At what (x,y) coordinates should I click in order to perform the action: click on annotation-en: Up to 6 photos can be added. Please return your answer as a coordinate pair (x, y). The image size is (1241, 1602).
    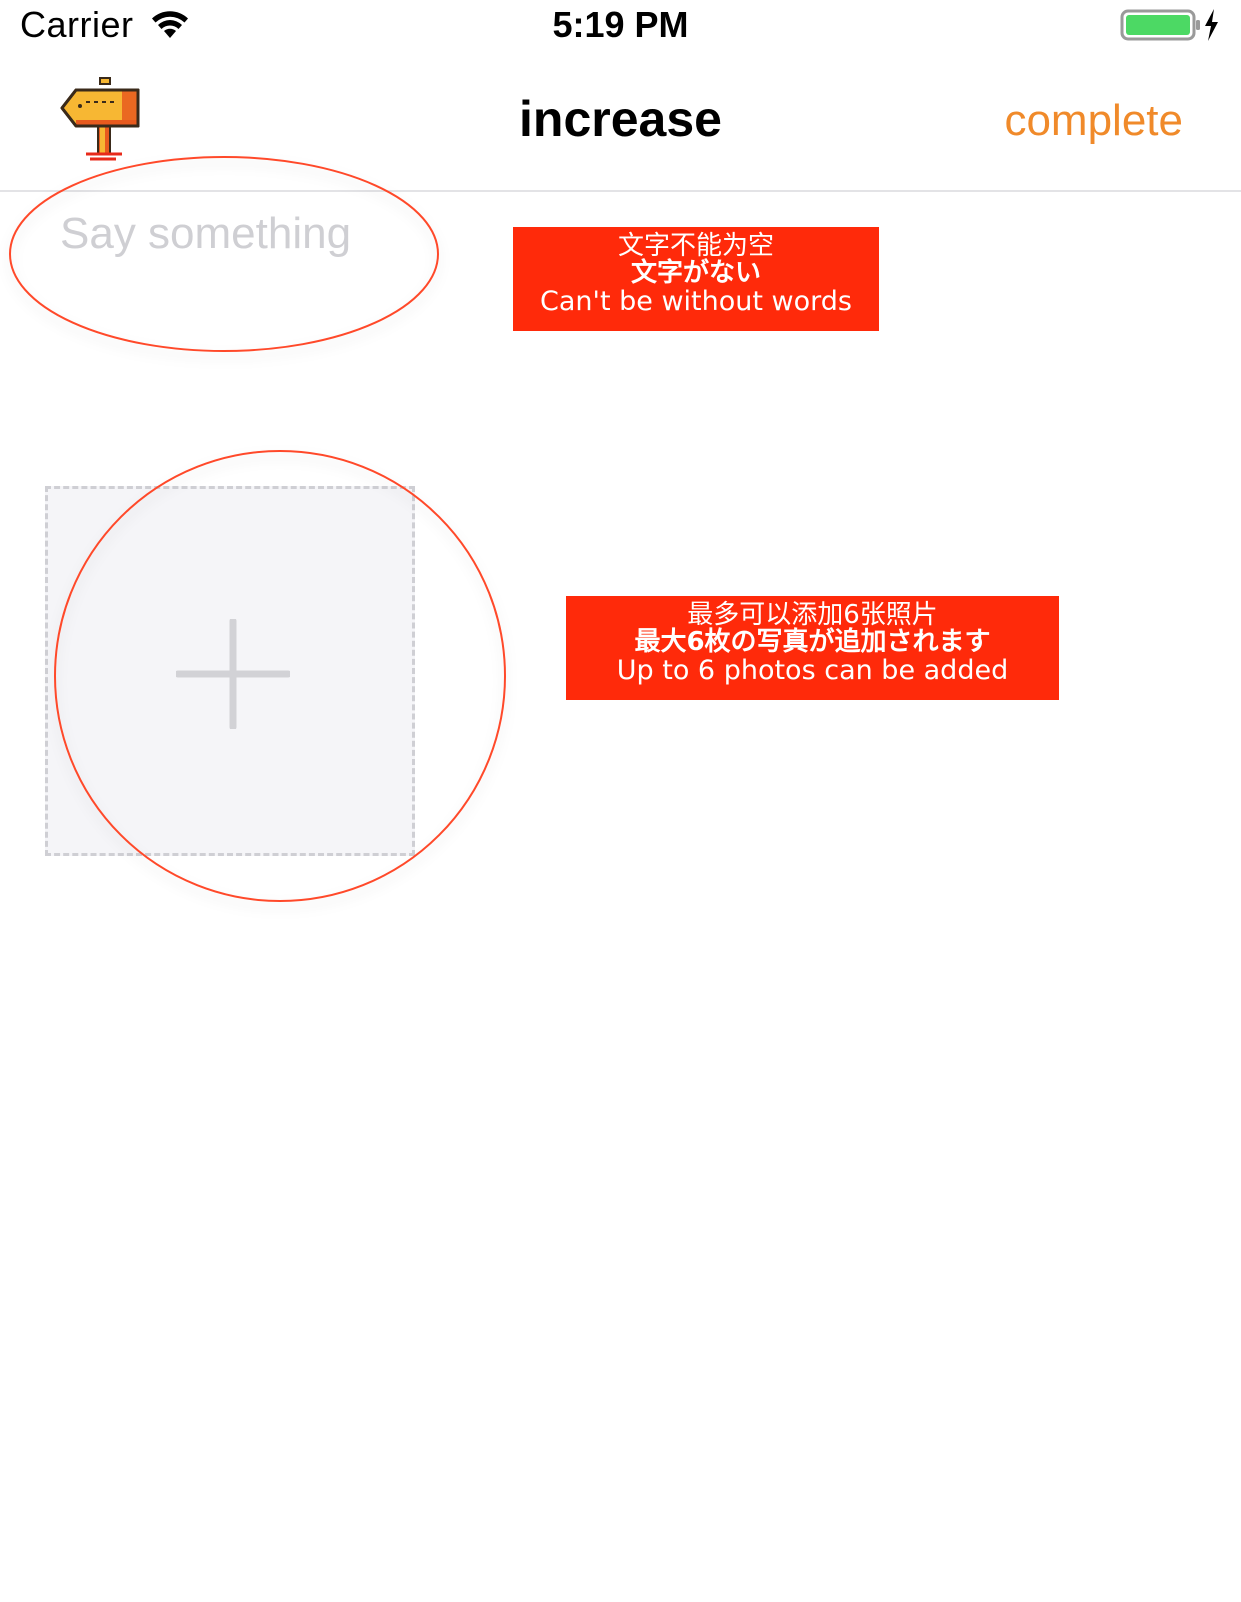
    Looking at the image, I should click on (812, 670).